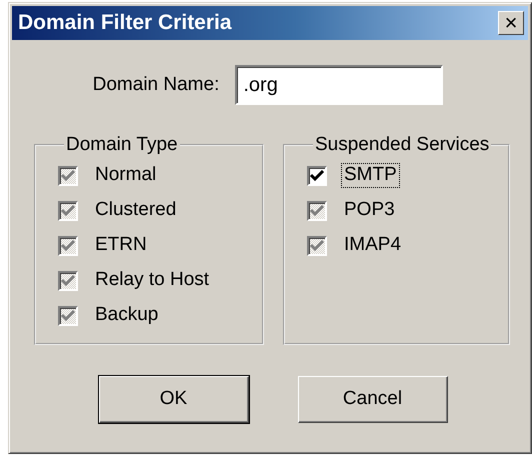  I want to click on field-label: Domain Name:, so click(156, 84).